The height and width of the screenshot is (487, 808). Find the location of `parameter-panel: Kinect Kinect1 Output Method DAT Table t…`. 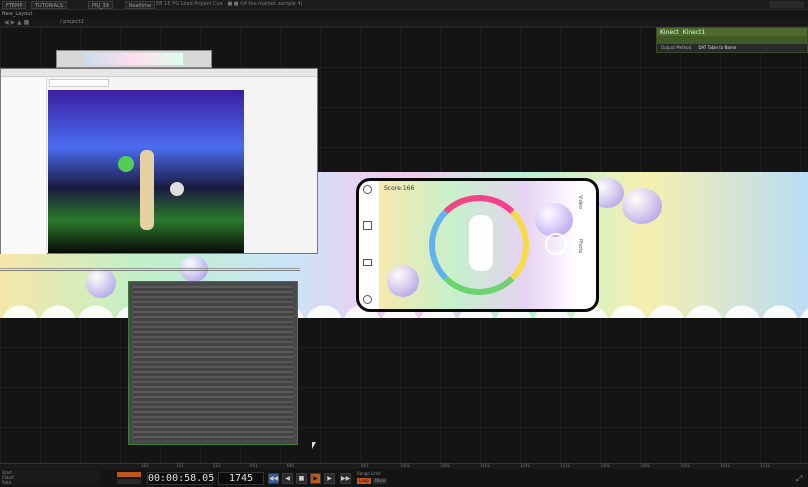

parameter-panel: Kinect Kinect1 Output Method DAT Table t… is located at coordinates (732, 40).